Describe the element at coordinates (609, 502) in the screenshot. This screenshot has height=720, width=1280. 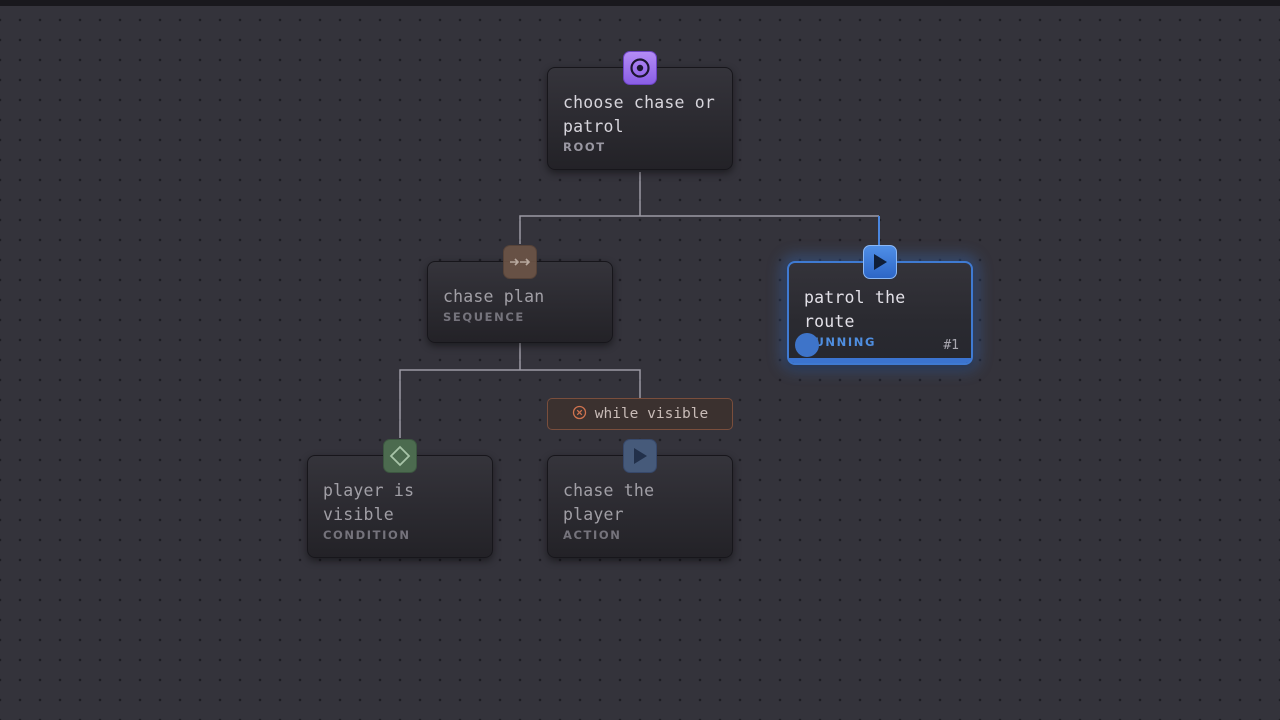
I see `node-title: chase the player` at that location.